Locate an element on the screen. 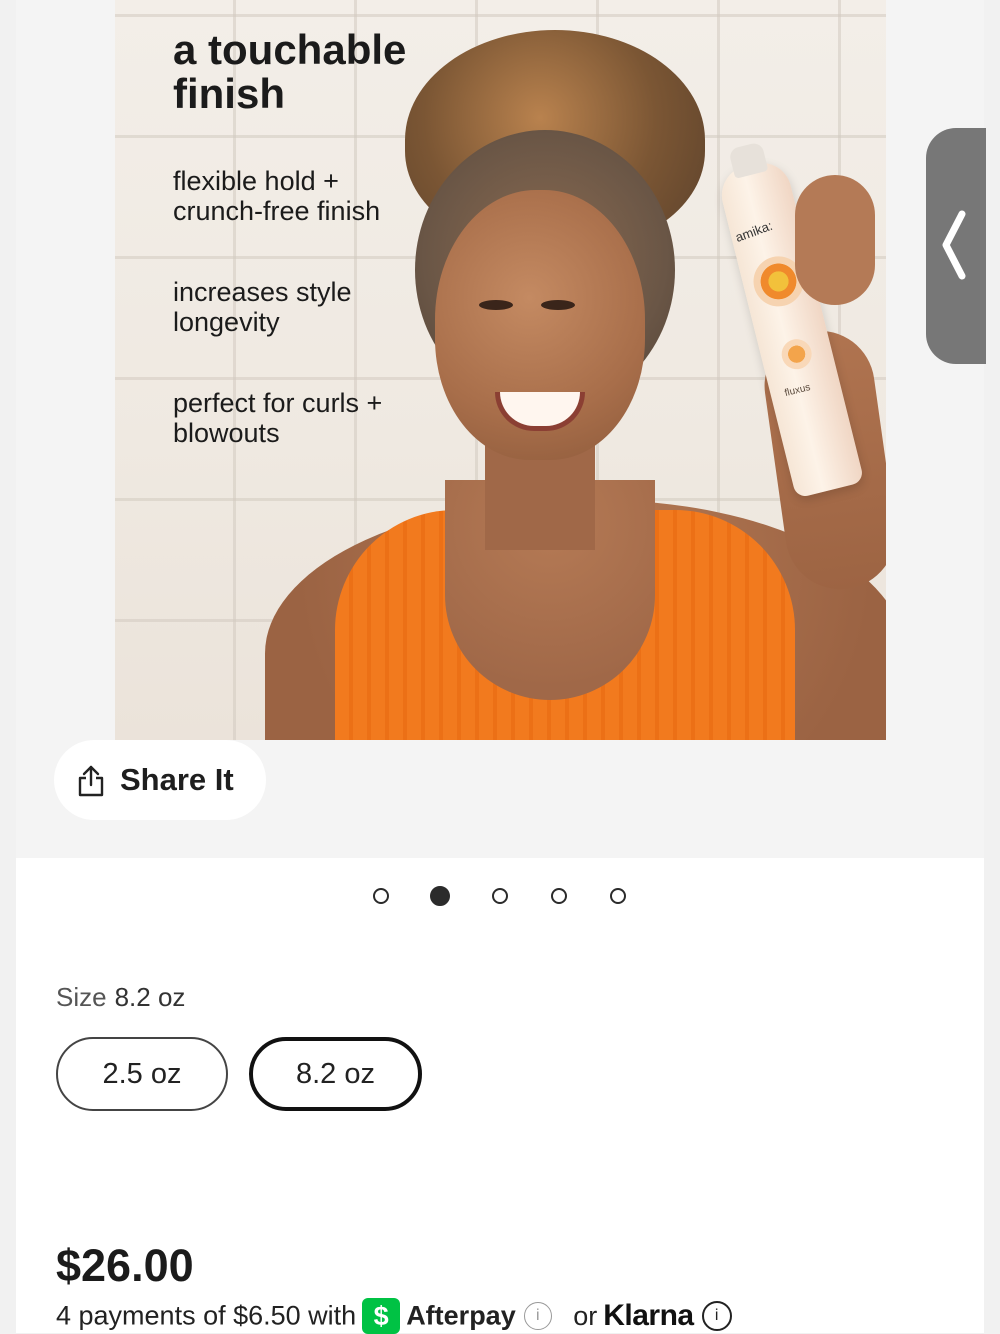 This screenshot has height=1334, width=1000. size-label: Size is located at coordinates (81, 997).